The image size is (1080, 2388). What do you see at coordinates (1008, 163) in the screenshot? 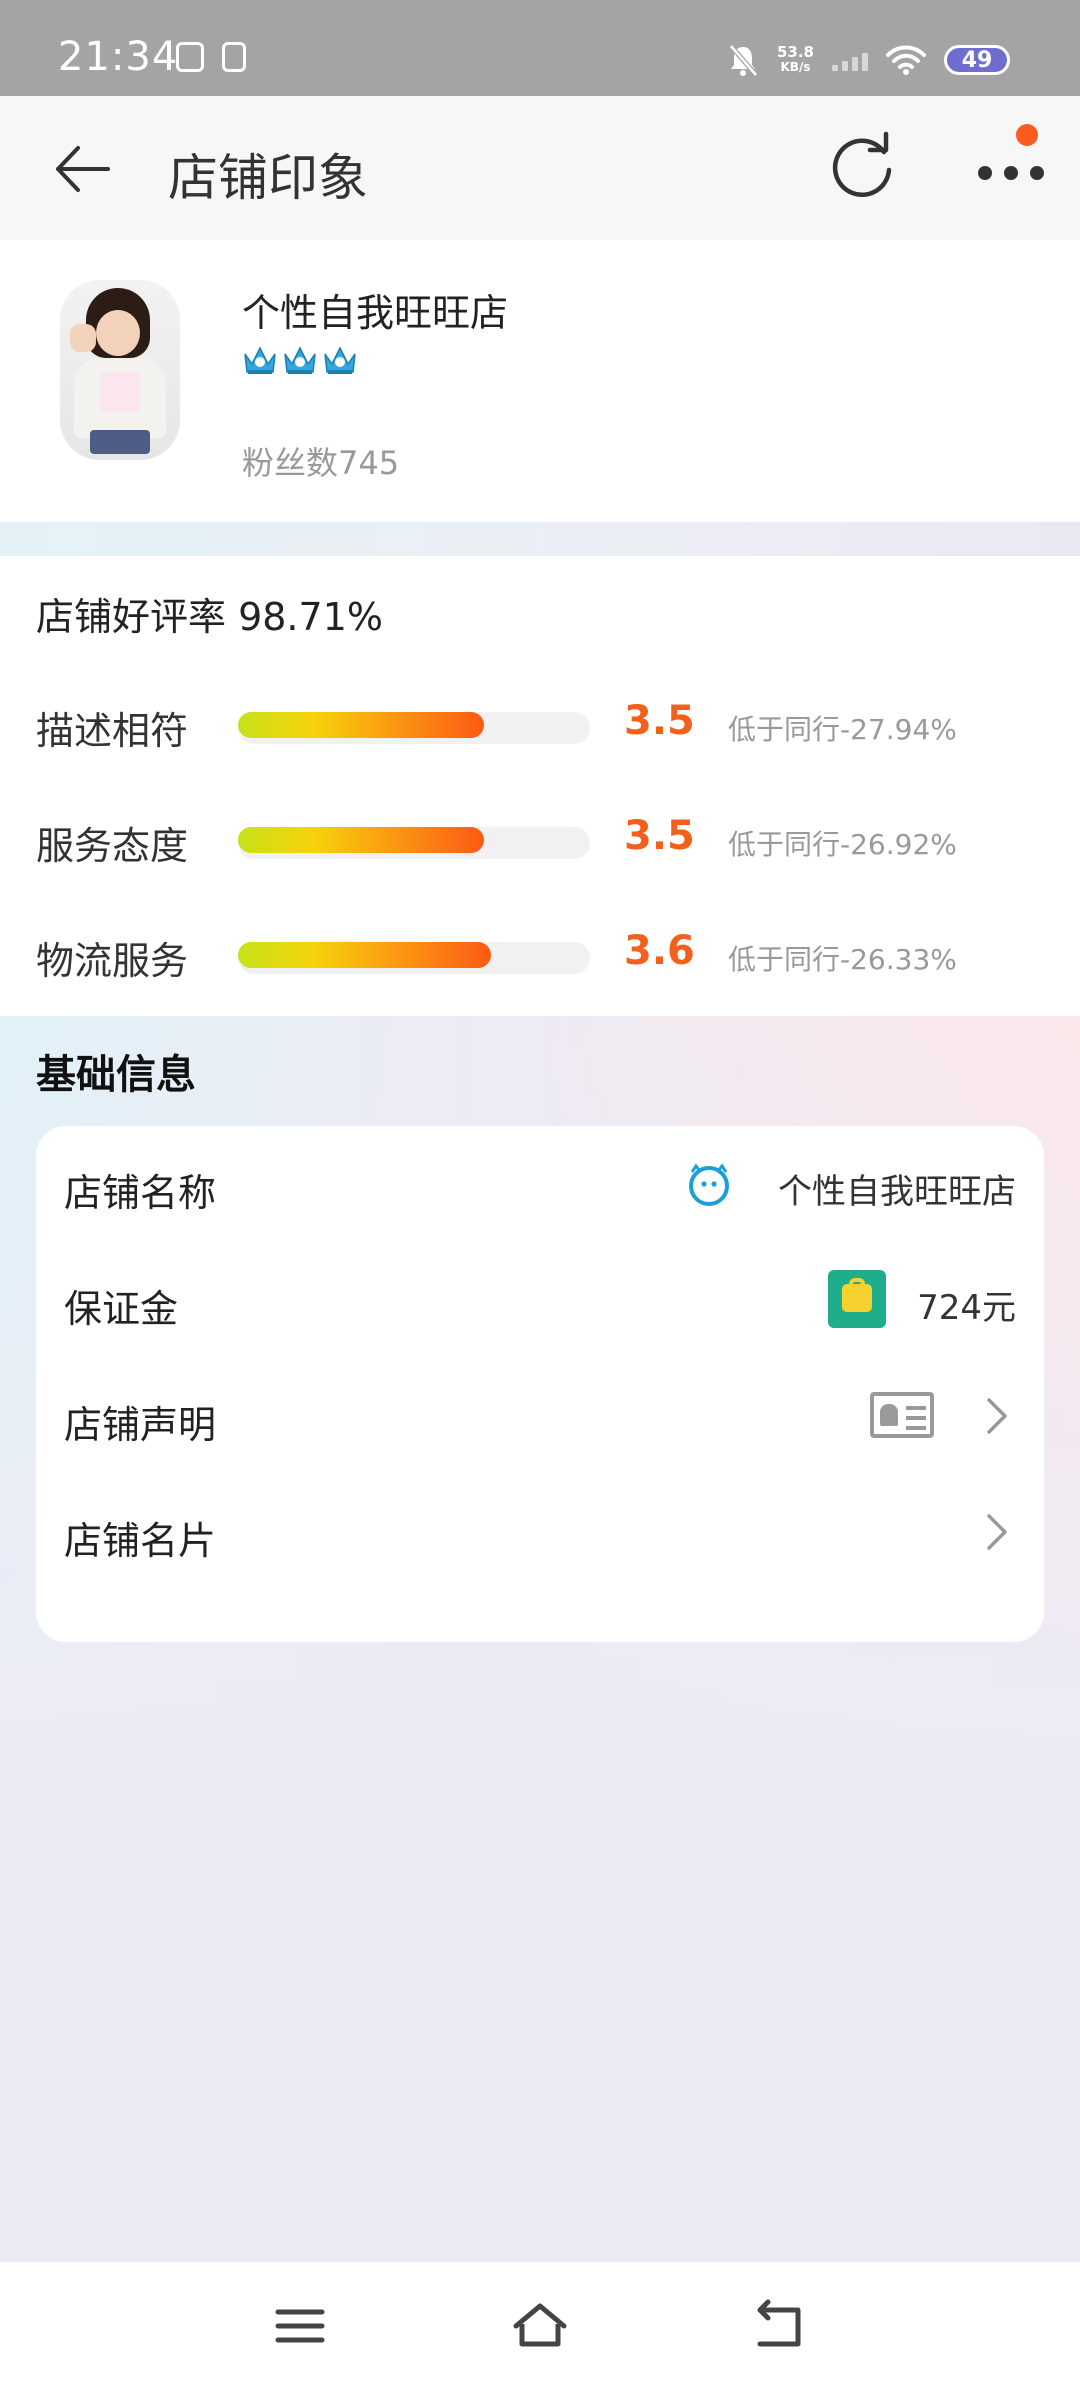
I see `more-options-button` at bounding box center [1008, 163].